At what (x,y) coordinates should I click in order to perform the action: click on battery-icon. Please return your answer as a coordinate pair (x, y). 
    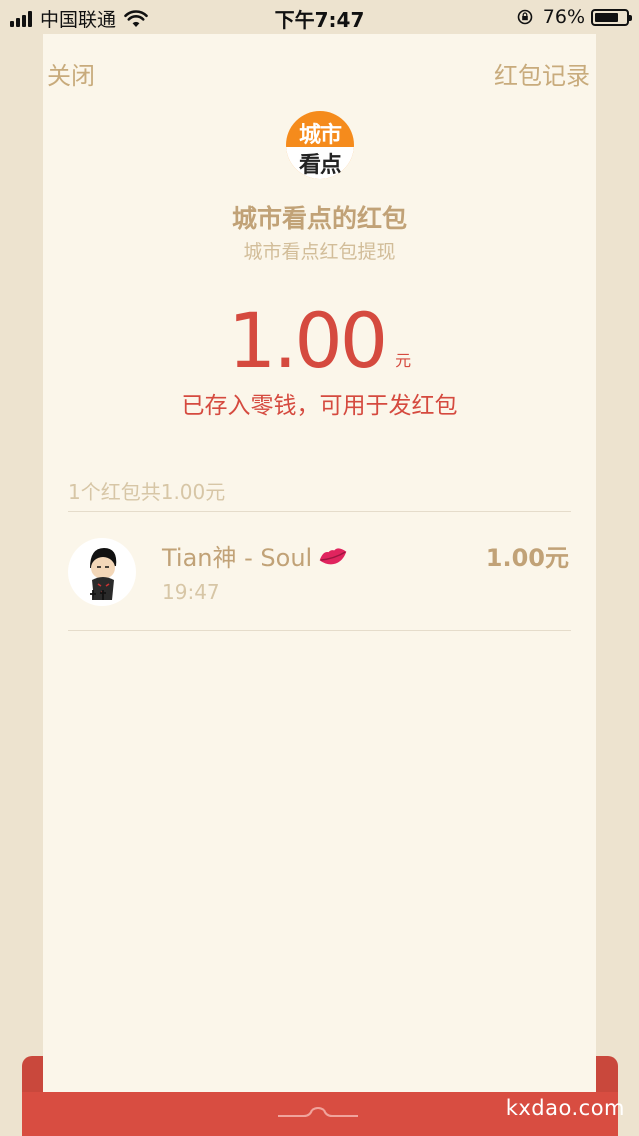
    Looking at the image, I should click on (611, 17).